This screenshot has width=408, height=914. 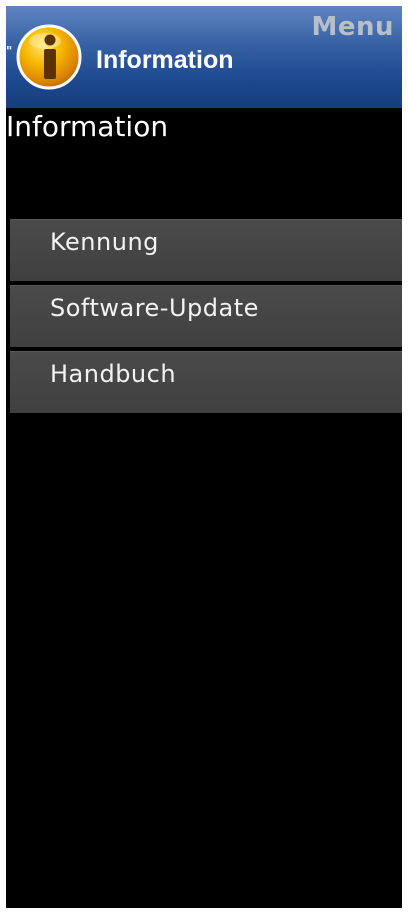 I want to click on info-icon, so click(x=49, y=57).